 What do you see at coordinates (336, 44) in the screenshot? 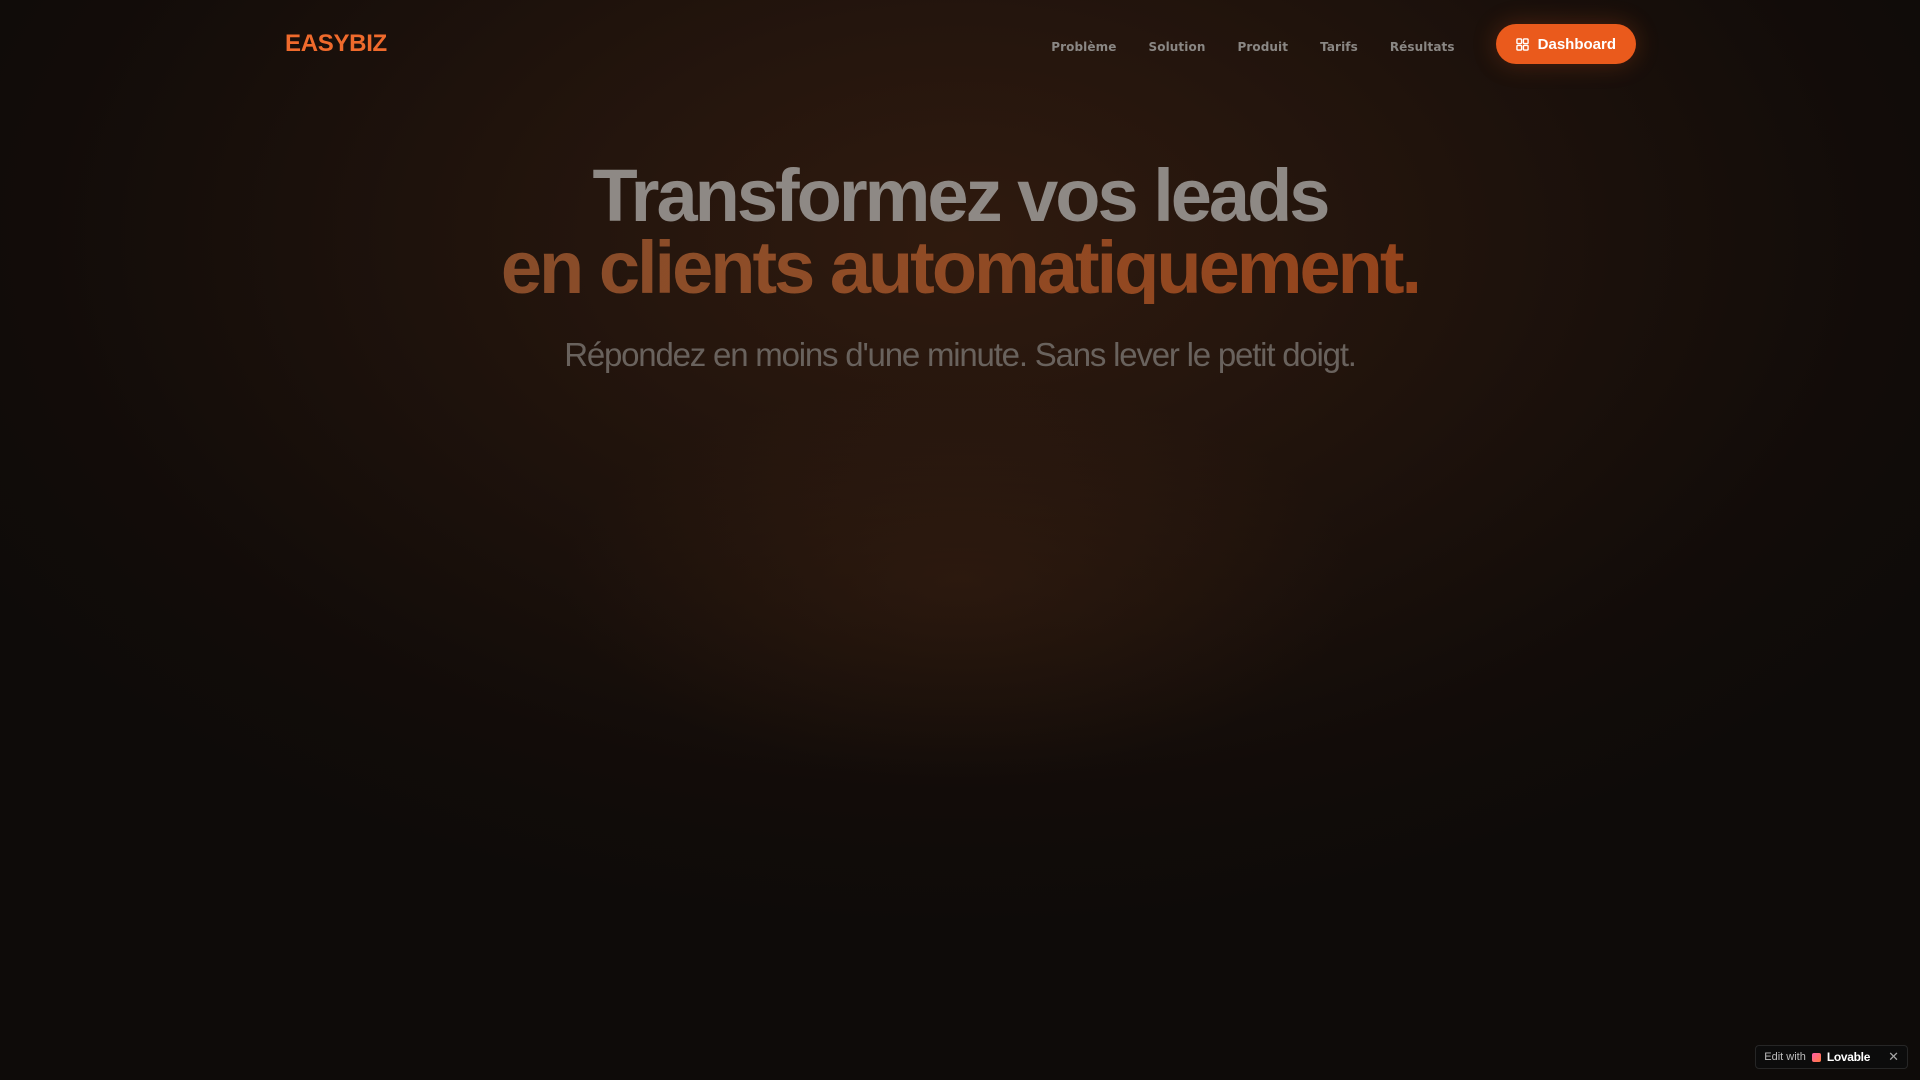
I see `logo: EASYBIZ` at bounding box center [336, 44].